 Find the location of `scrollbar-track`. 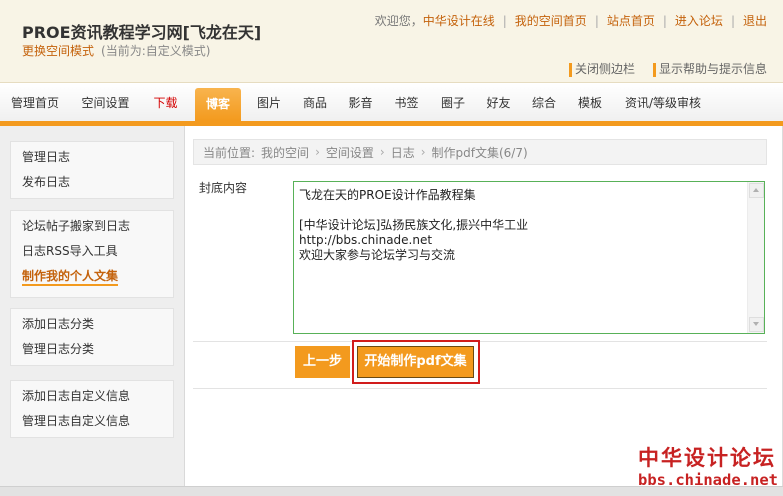

scrollbar-track is located at coordinates (756, 257).